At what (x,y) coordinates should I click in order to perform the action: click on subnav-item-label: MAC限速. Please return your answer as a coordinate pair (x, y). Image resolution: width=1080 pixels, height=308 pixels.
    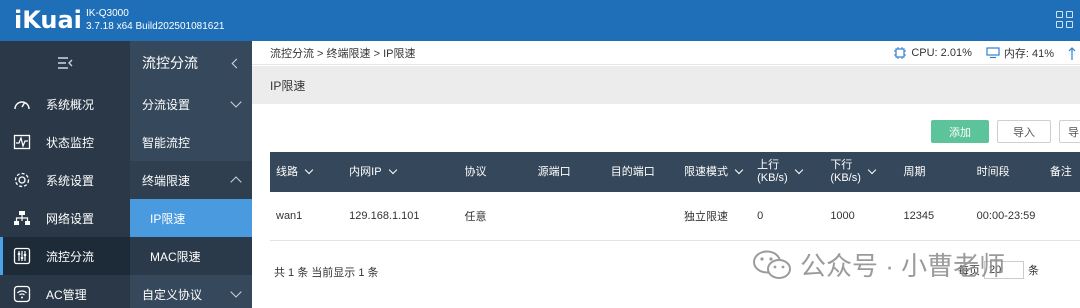
    Looking at the image, I should click on (175, 256).